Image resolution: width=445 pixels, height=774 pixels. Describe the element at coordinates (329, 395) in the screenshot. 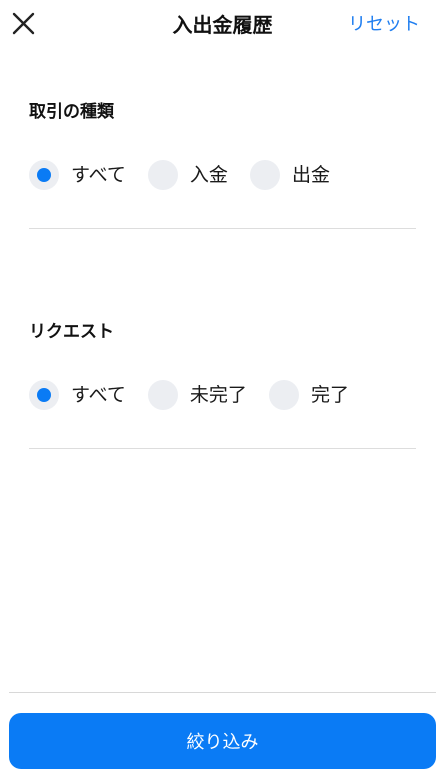

I see `radio-option-label: 完了` at that location.